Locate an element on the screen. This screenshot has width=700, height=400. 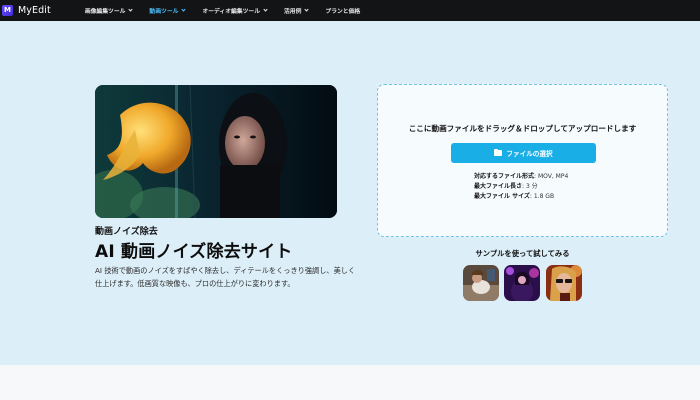
samples-title: サンプルを使って試してみる is located at coordinates (522, 253).